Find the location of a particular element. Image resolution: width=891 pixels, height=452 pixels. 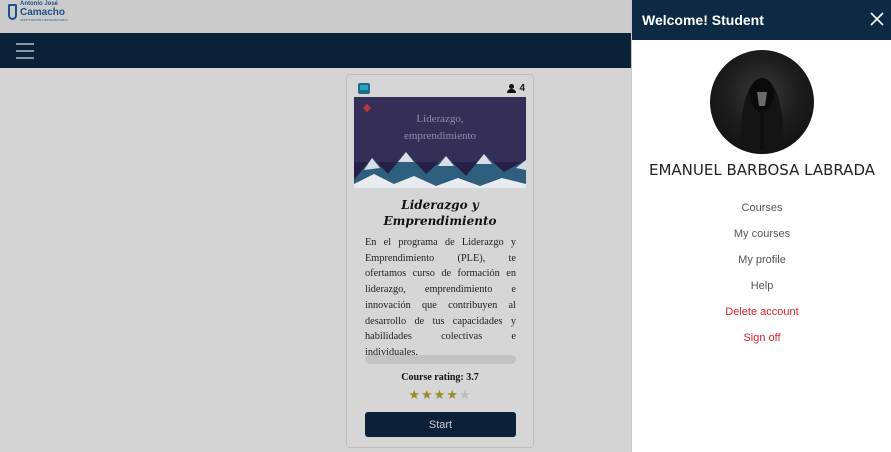

panel-header: Welcome! Student is located at coordinates (761, 20).